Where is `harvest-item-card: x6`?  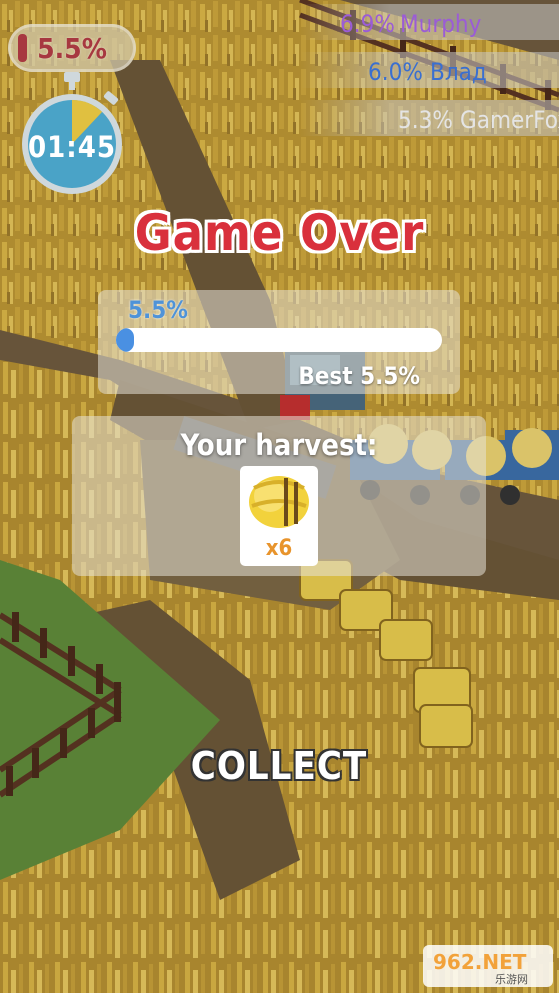
harvest-item-card: x6 is located at coordinates (279, 516).